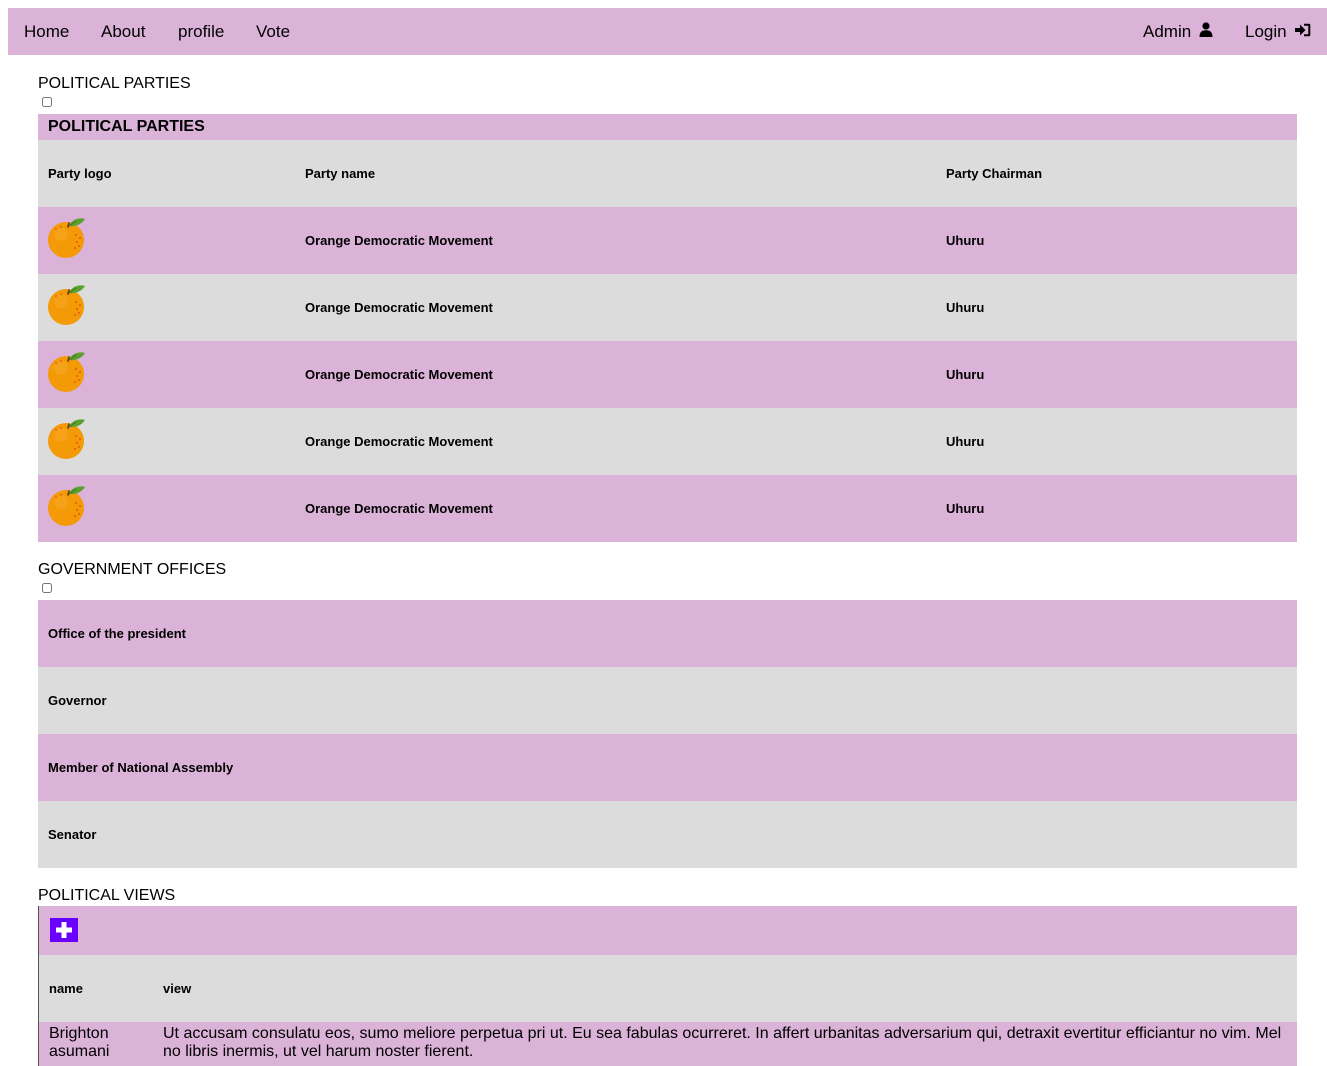 This screenshot has width=1327, height=1066. Describe the element at coordinates (668, 930) in the screenshot. I see `views-toolbar` at that location.